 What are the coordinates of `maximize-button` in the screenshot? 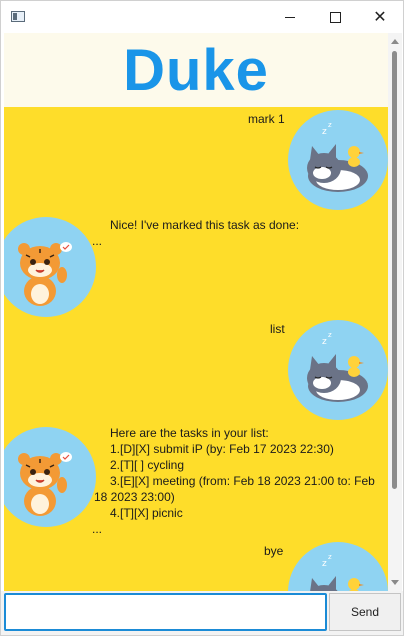 It's located at (335, 17).